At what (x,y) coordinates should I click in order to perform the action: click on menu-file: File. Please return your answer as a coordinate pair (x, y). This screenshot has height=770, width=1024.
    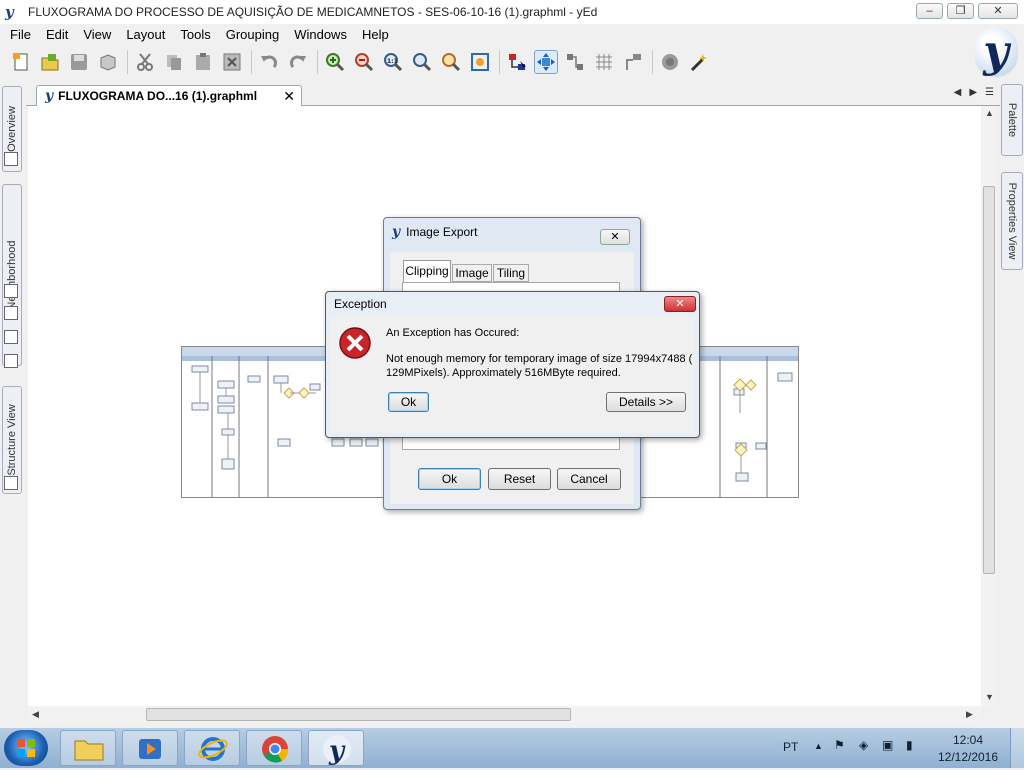
    Looking at the image, I should click on (20, 34).